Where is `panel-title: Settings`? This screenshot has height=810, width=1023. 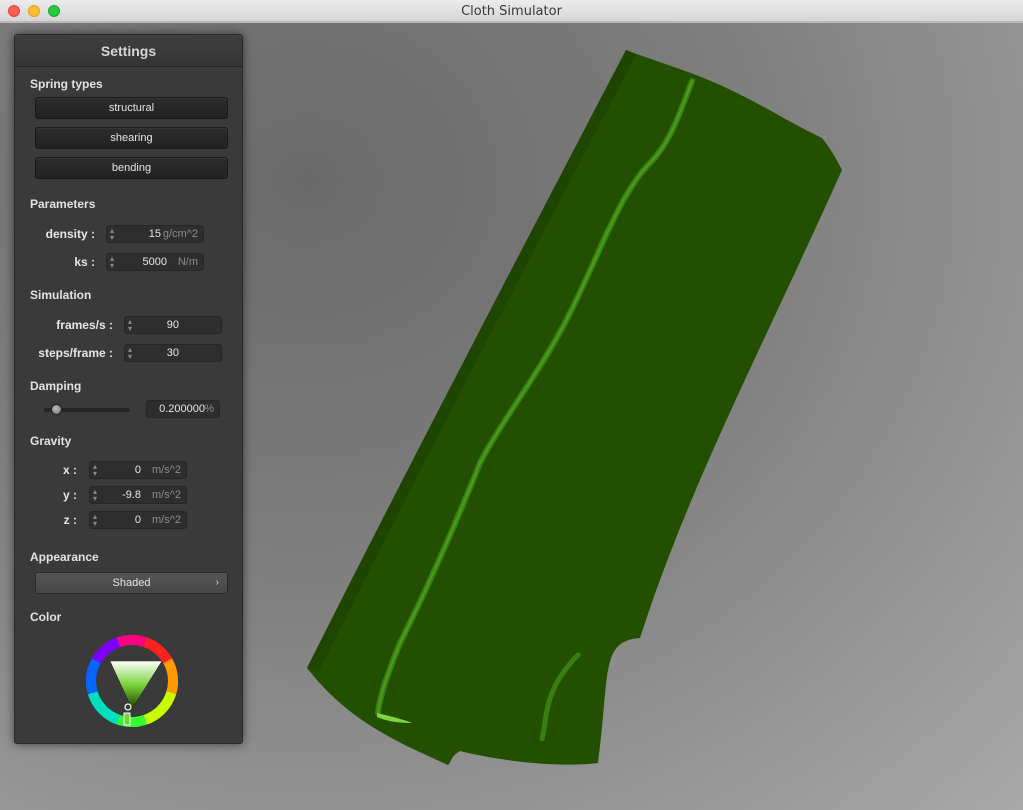 panel-title: Settings is located at coordinates (128, 51).